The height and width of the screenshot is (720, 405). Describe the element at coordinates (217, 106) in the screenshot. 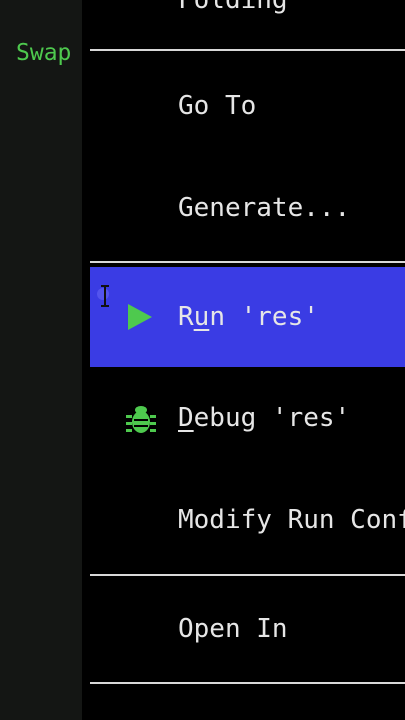

I see `menu-item-label: Go To` at that location.